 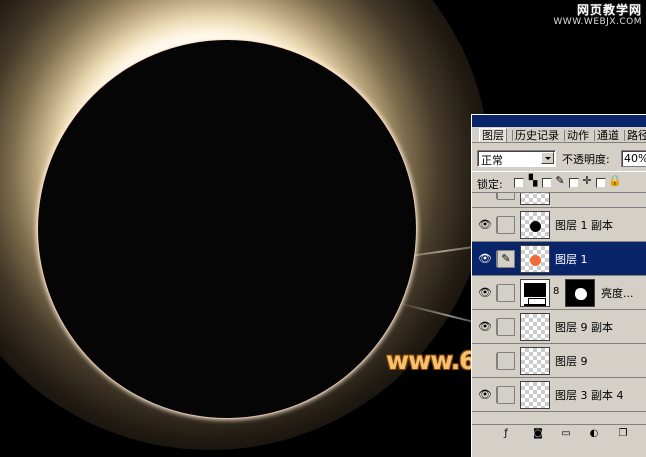 I want to click on blend-mode-select: 正常, so click(x=516, y=158).